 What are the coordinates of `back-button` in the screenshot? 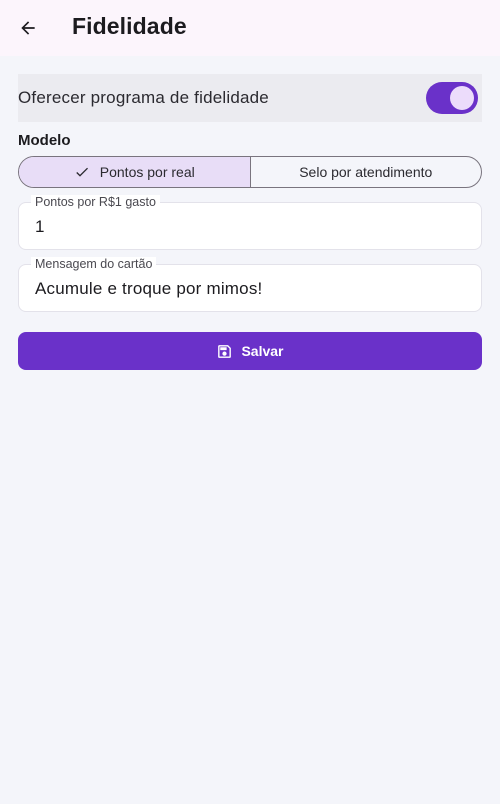 It's located at (28, 28).